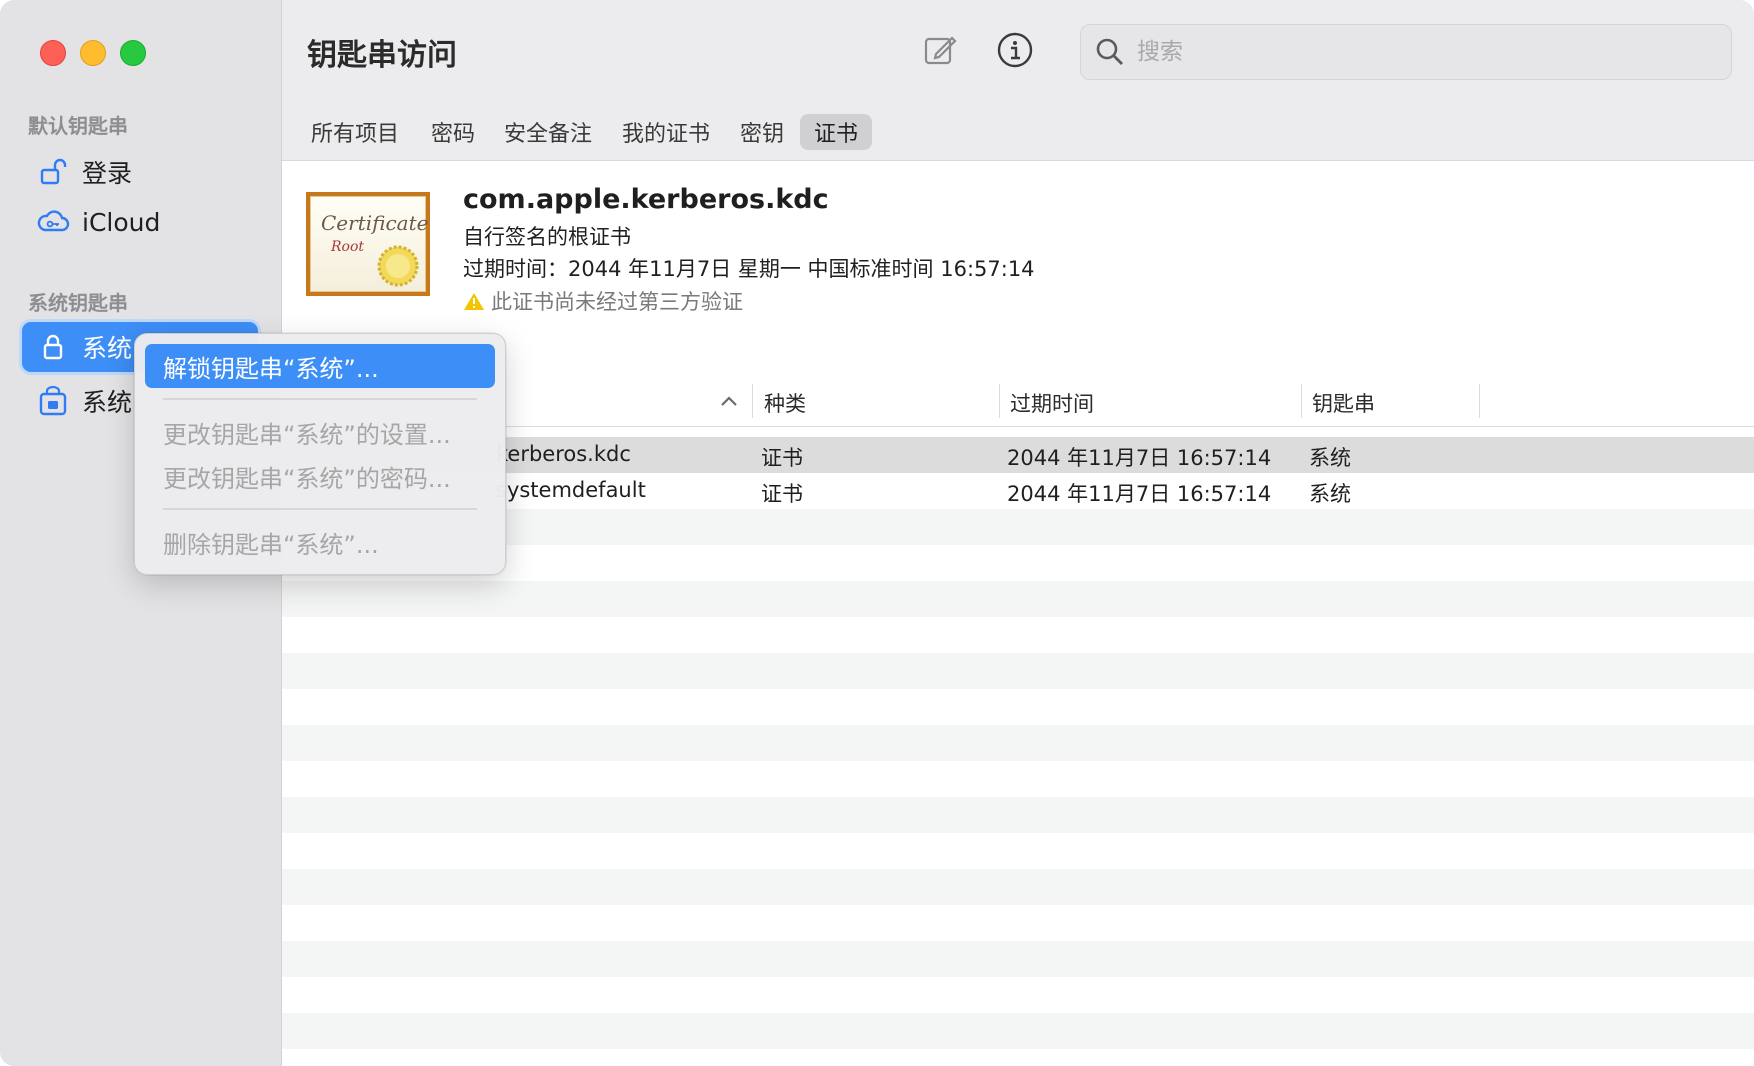  What do you see at coordinates (571, 490) in the screenshot?
I see `row-name: systemdefault` at bounding box center [571, 490].